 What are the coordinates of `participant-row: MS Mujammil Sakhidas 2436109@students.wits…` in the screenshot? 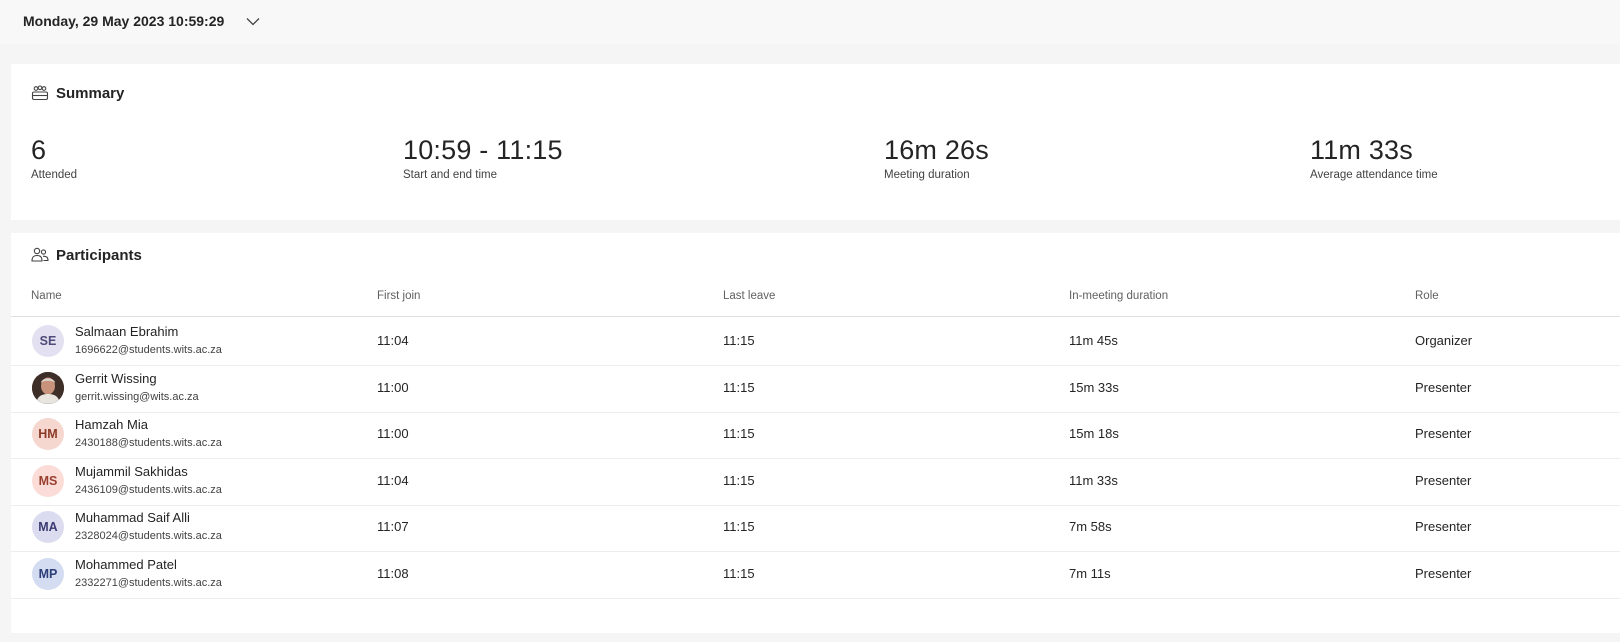 It's located at (815, 481).